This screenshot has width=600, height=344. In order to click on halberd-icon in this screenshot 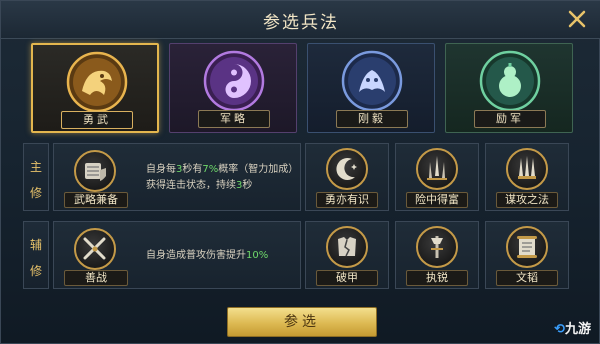, I will do `click(437, 247)`.